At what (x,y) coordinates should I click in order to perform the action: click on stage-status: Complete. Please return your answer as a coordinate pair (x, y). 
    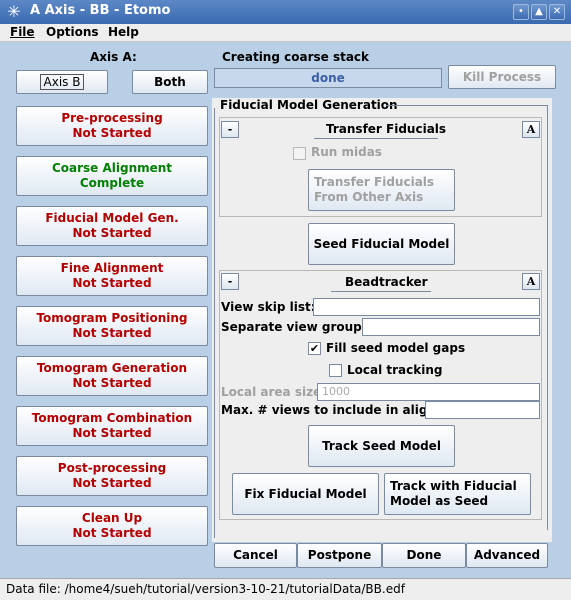
    Looking at the image, I should click on (112, 183).